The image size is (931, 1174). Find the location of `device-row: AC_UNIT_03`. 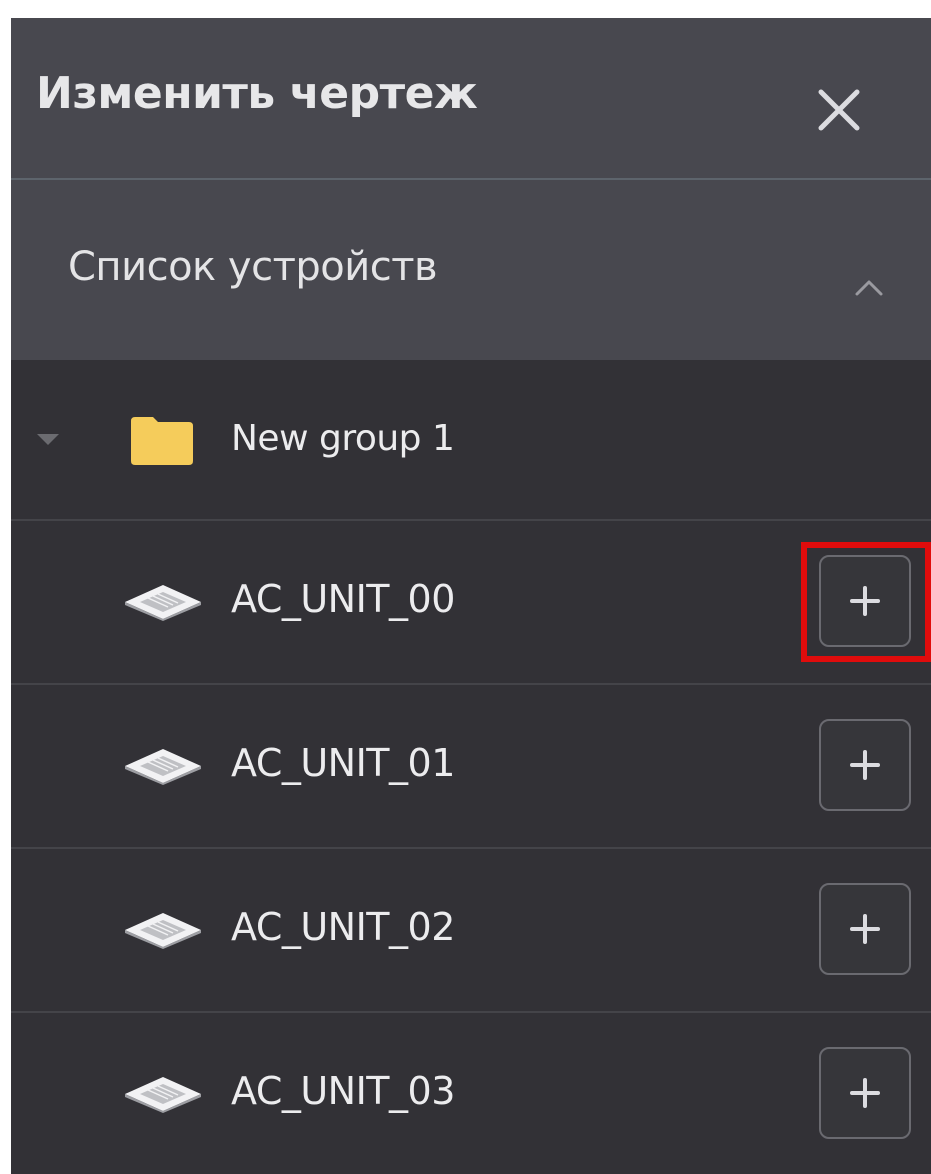

device-row: AC_UNIT_03 is located at coordinates (471, 1093).